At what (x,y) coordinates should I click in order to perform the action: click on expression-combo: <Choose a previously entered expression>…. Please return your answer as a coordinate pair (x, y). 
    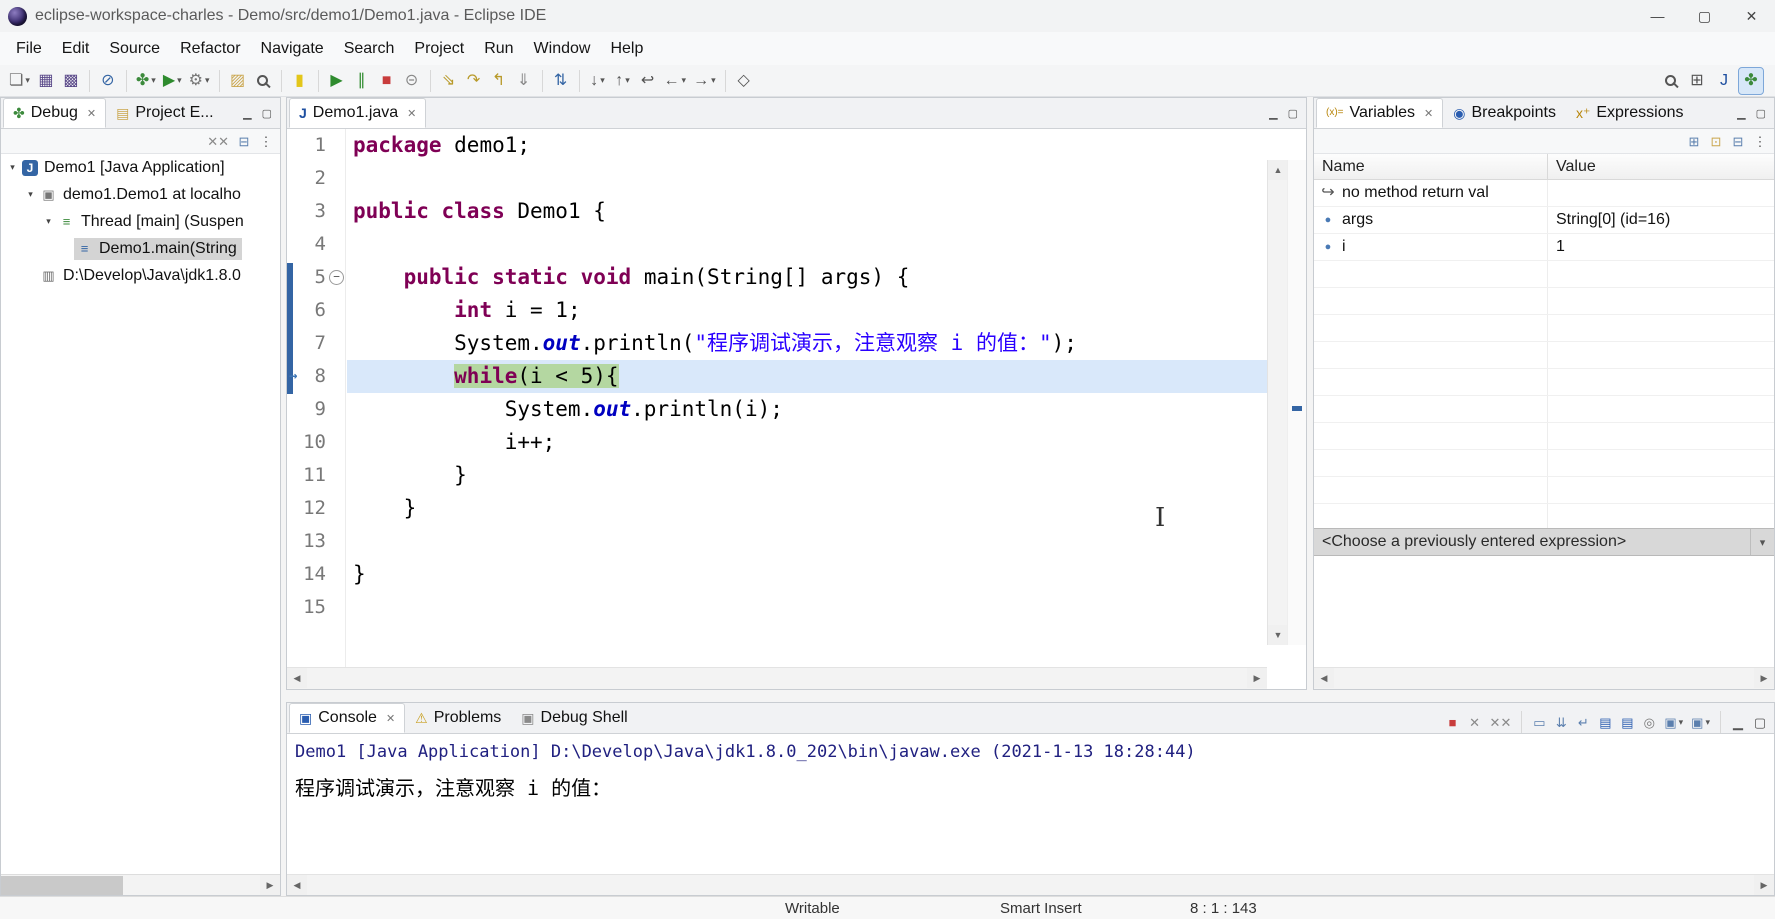
    Looking at the image, I should click on (1544, 542).